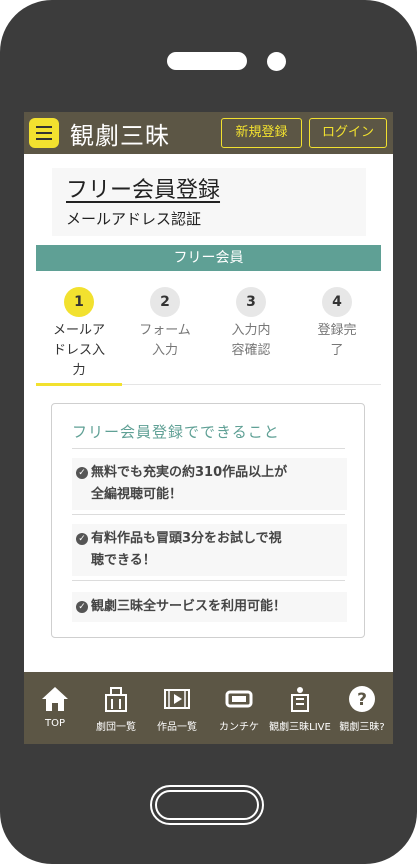 This screenshot has height=864, width=417. I want to click on page-subtitle: メールアドレス認証, so click(134, 219).